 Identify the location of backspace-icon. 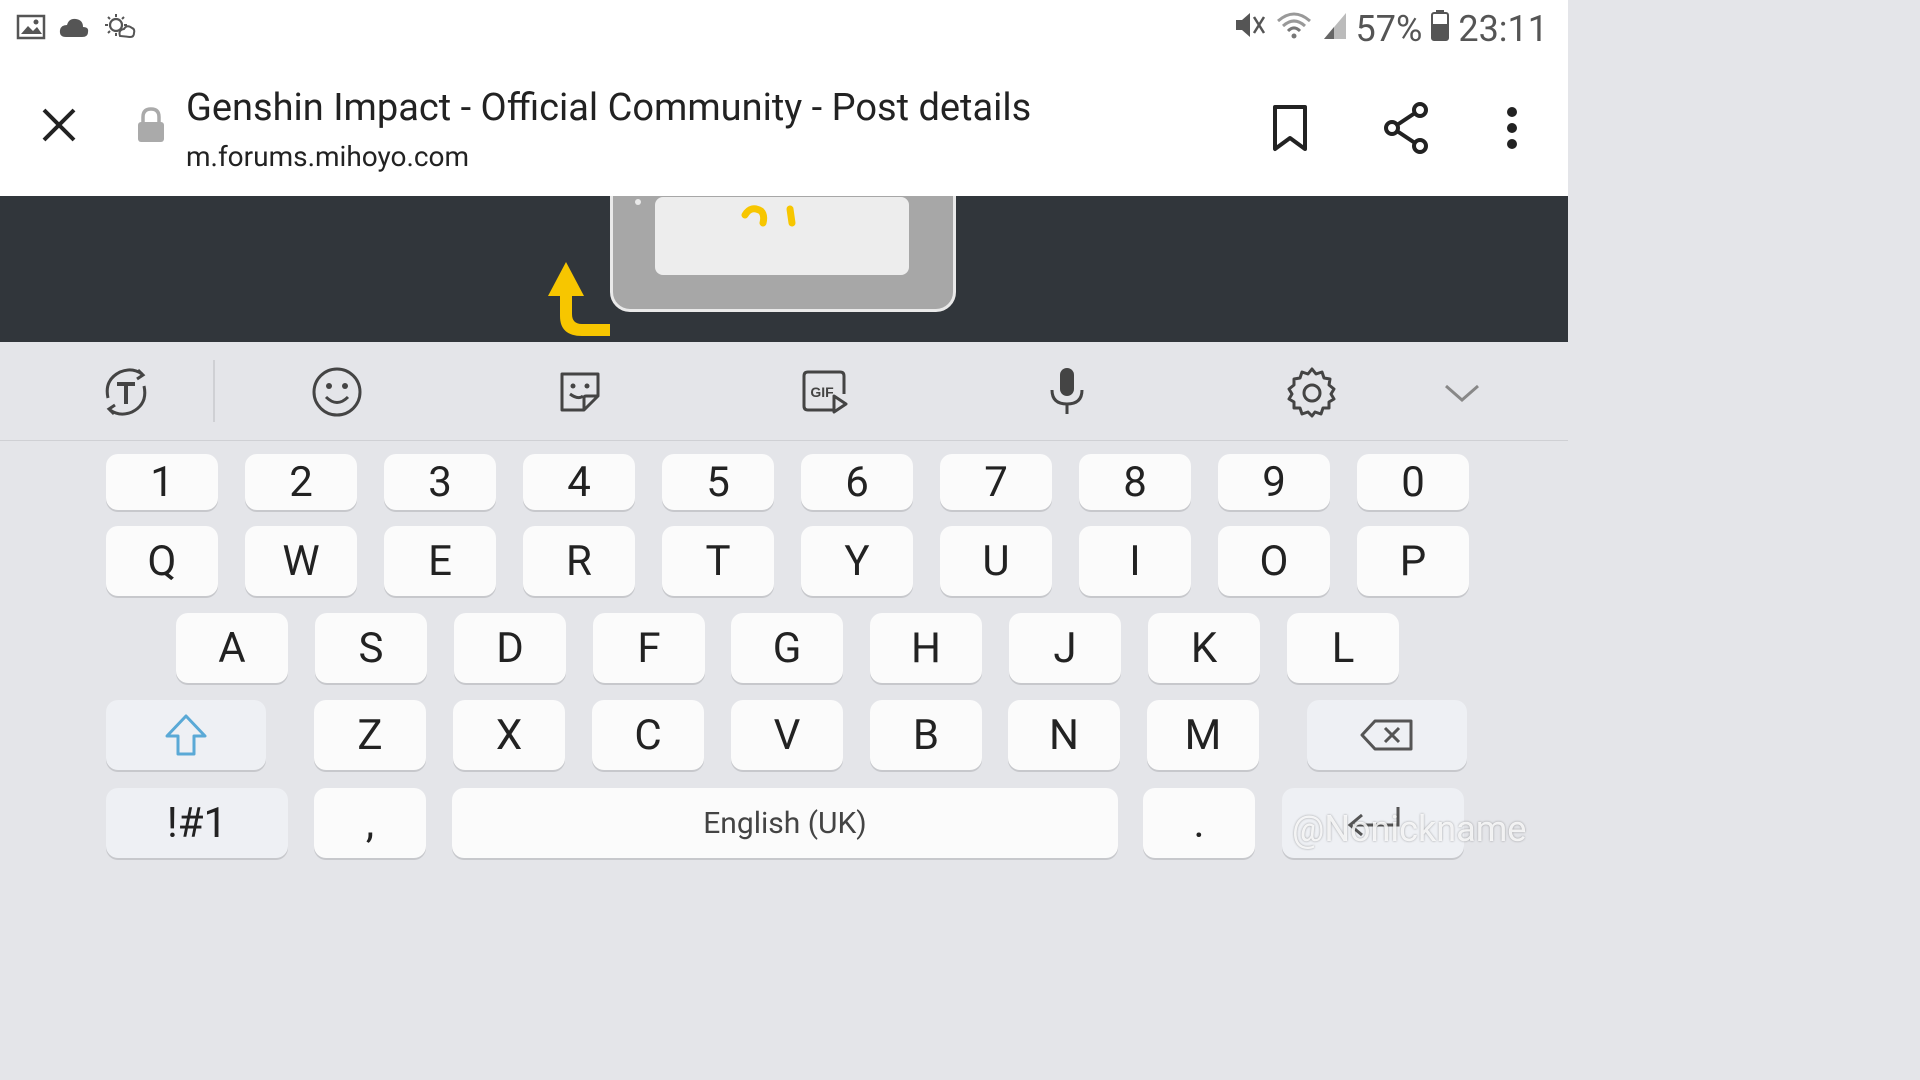
(1386, 735).